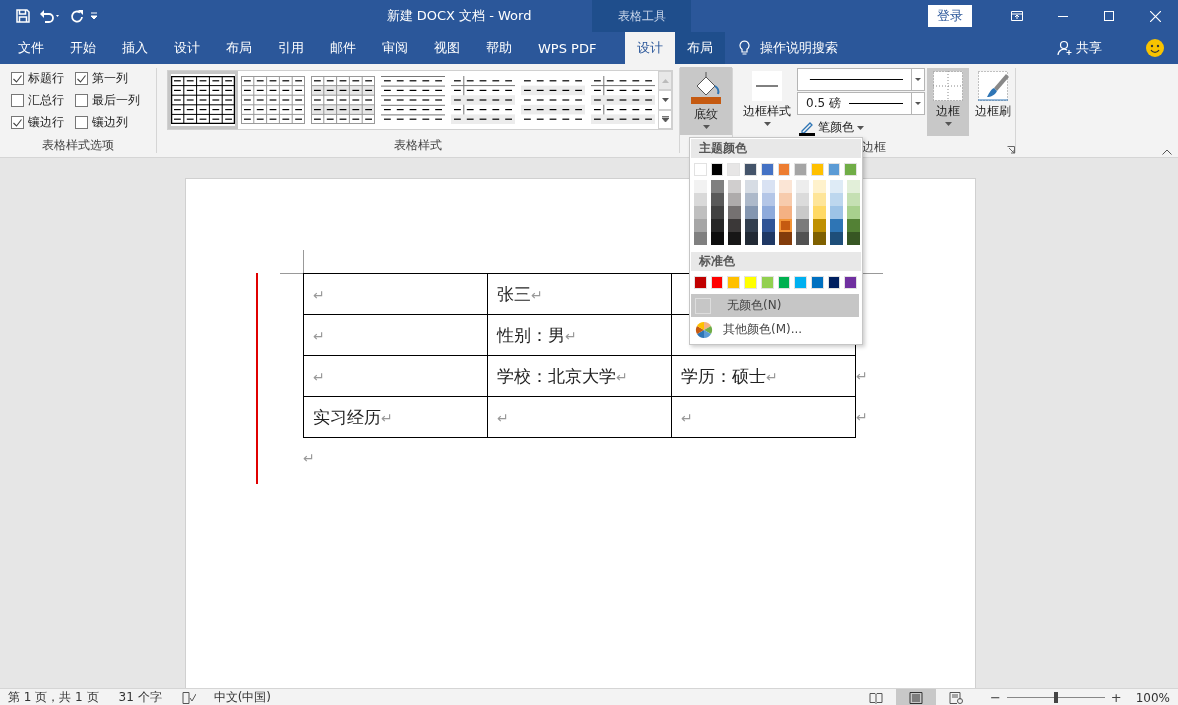  Describe the element at coordinates (665, 119) in the screenshot. I see `gallery-more-button` at that location.